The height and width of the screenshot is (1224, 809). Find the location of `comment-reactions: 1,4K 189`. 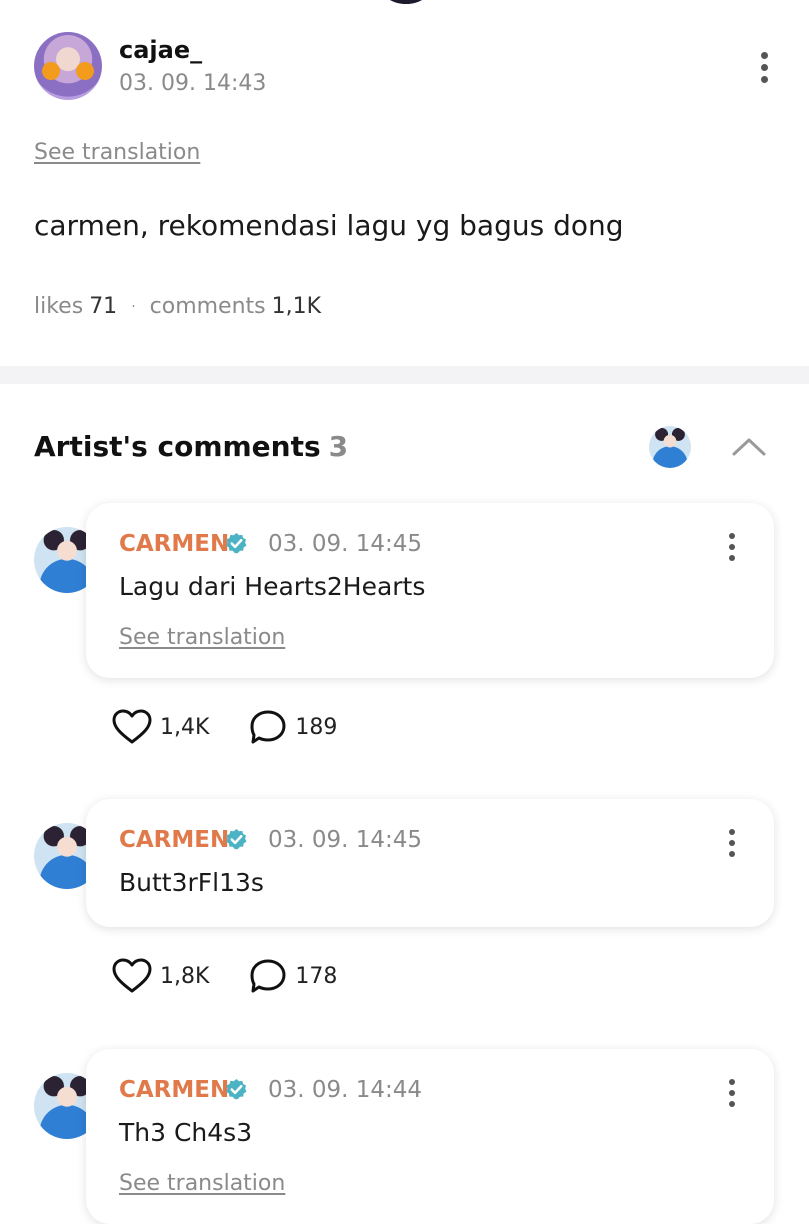

comment-reactions: 1,4K 189 is located at coordinates (244, 727).